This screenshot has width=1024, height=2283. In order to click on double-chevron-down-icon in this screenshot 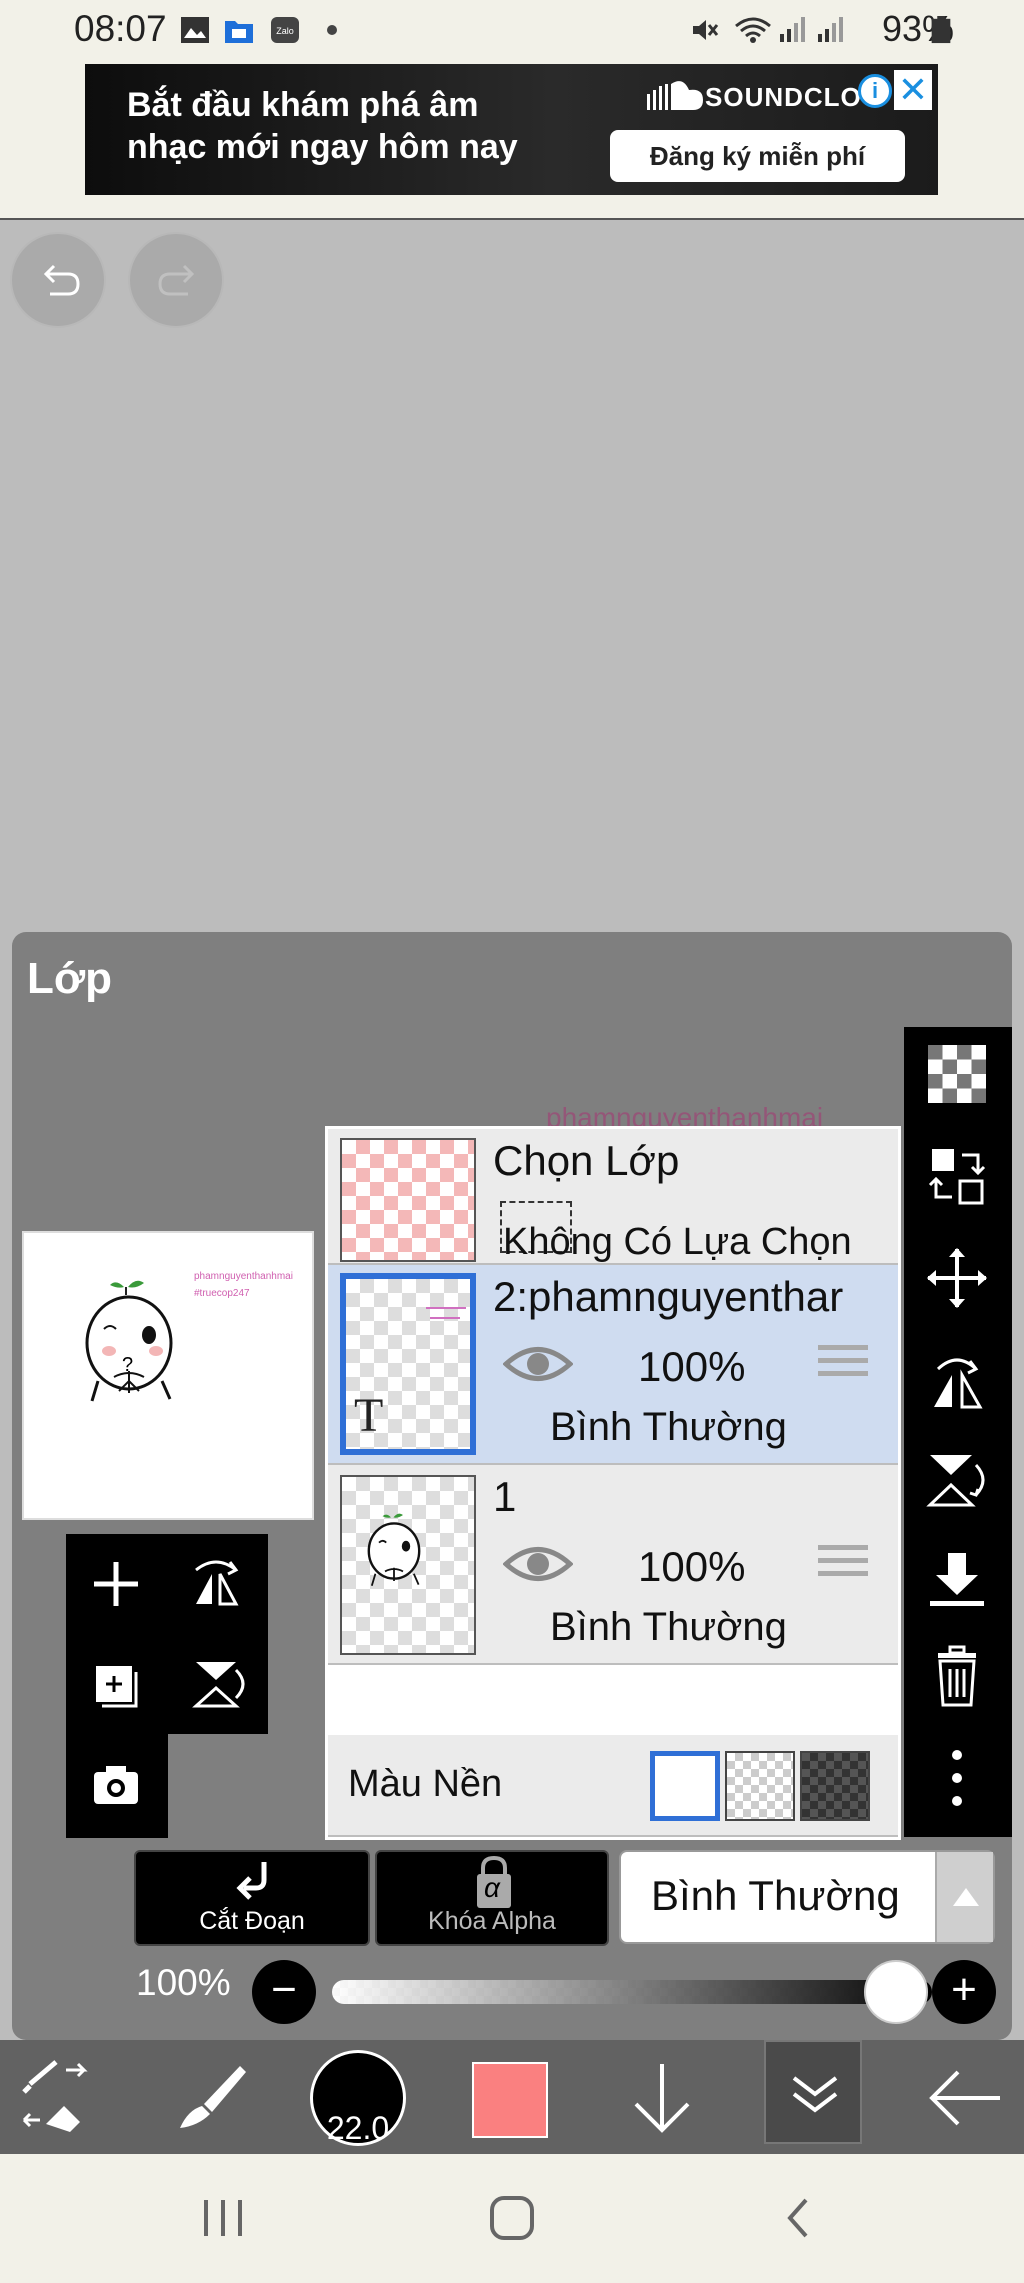, I will do `click(815, 2094)`.